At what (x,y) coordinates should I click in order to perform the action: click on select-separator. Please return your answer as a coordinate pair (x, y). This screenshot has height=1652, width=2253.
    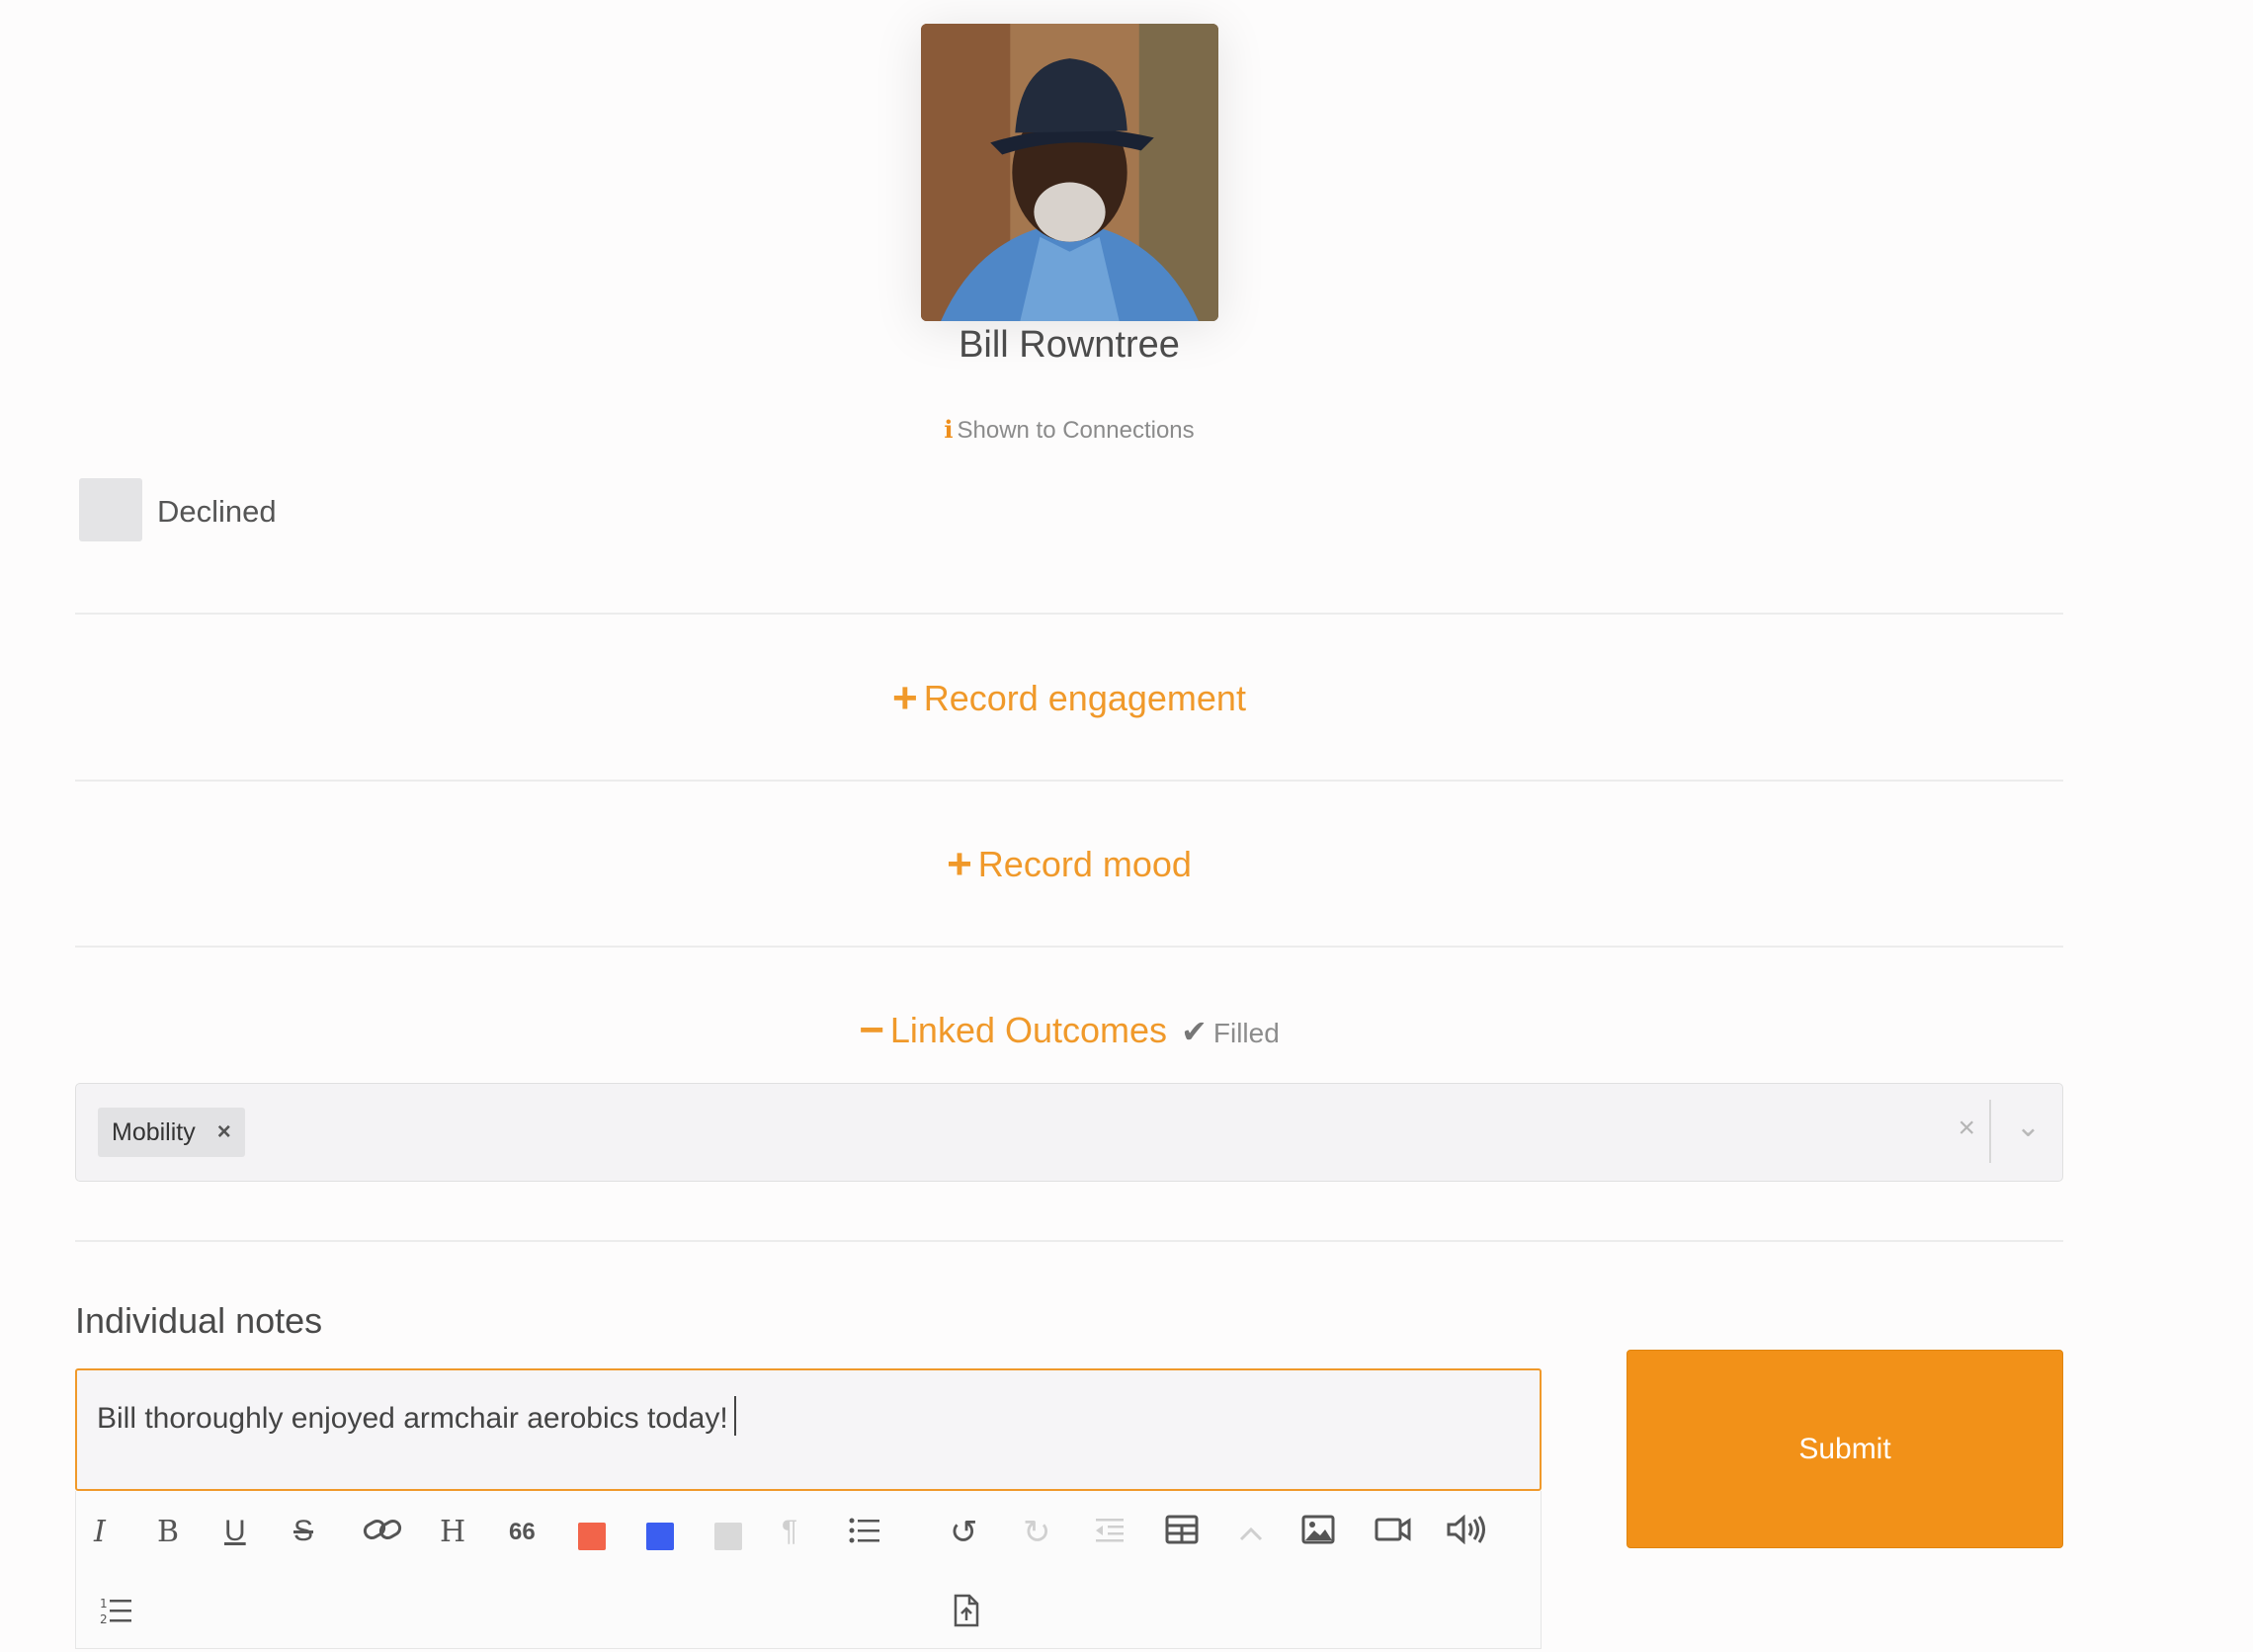
    Looking at the image, I should click on (1990, 1131).